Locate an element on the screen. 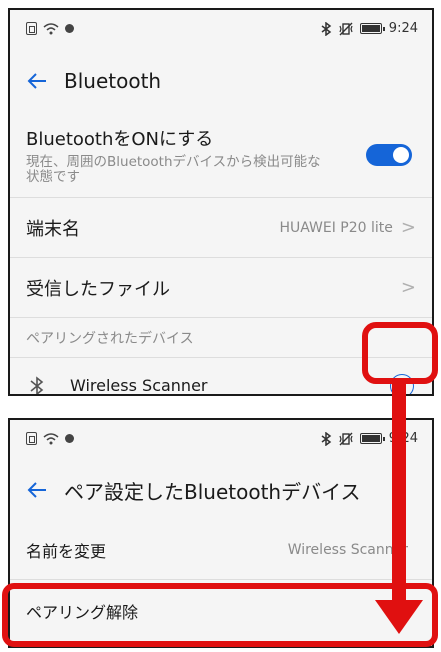  rename-row: 名前を変更 Wireless Scanner is located at coordinates (221, 550).